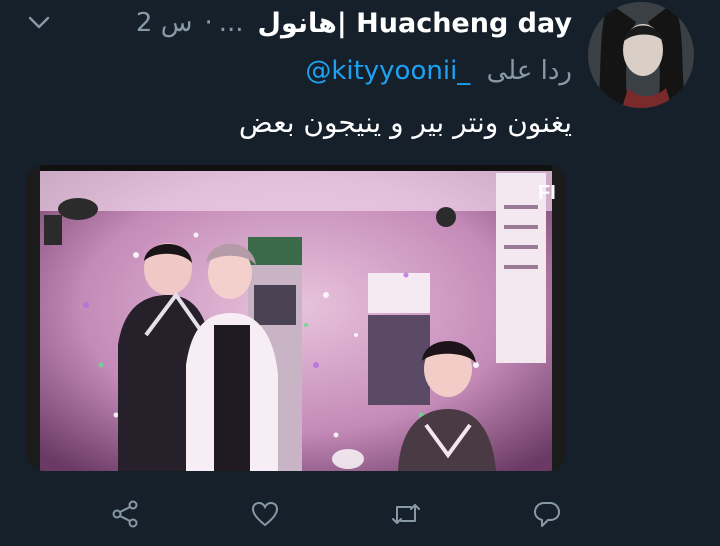  I want to click on like-icon, so click(265, 514).